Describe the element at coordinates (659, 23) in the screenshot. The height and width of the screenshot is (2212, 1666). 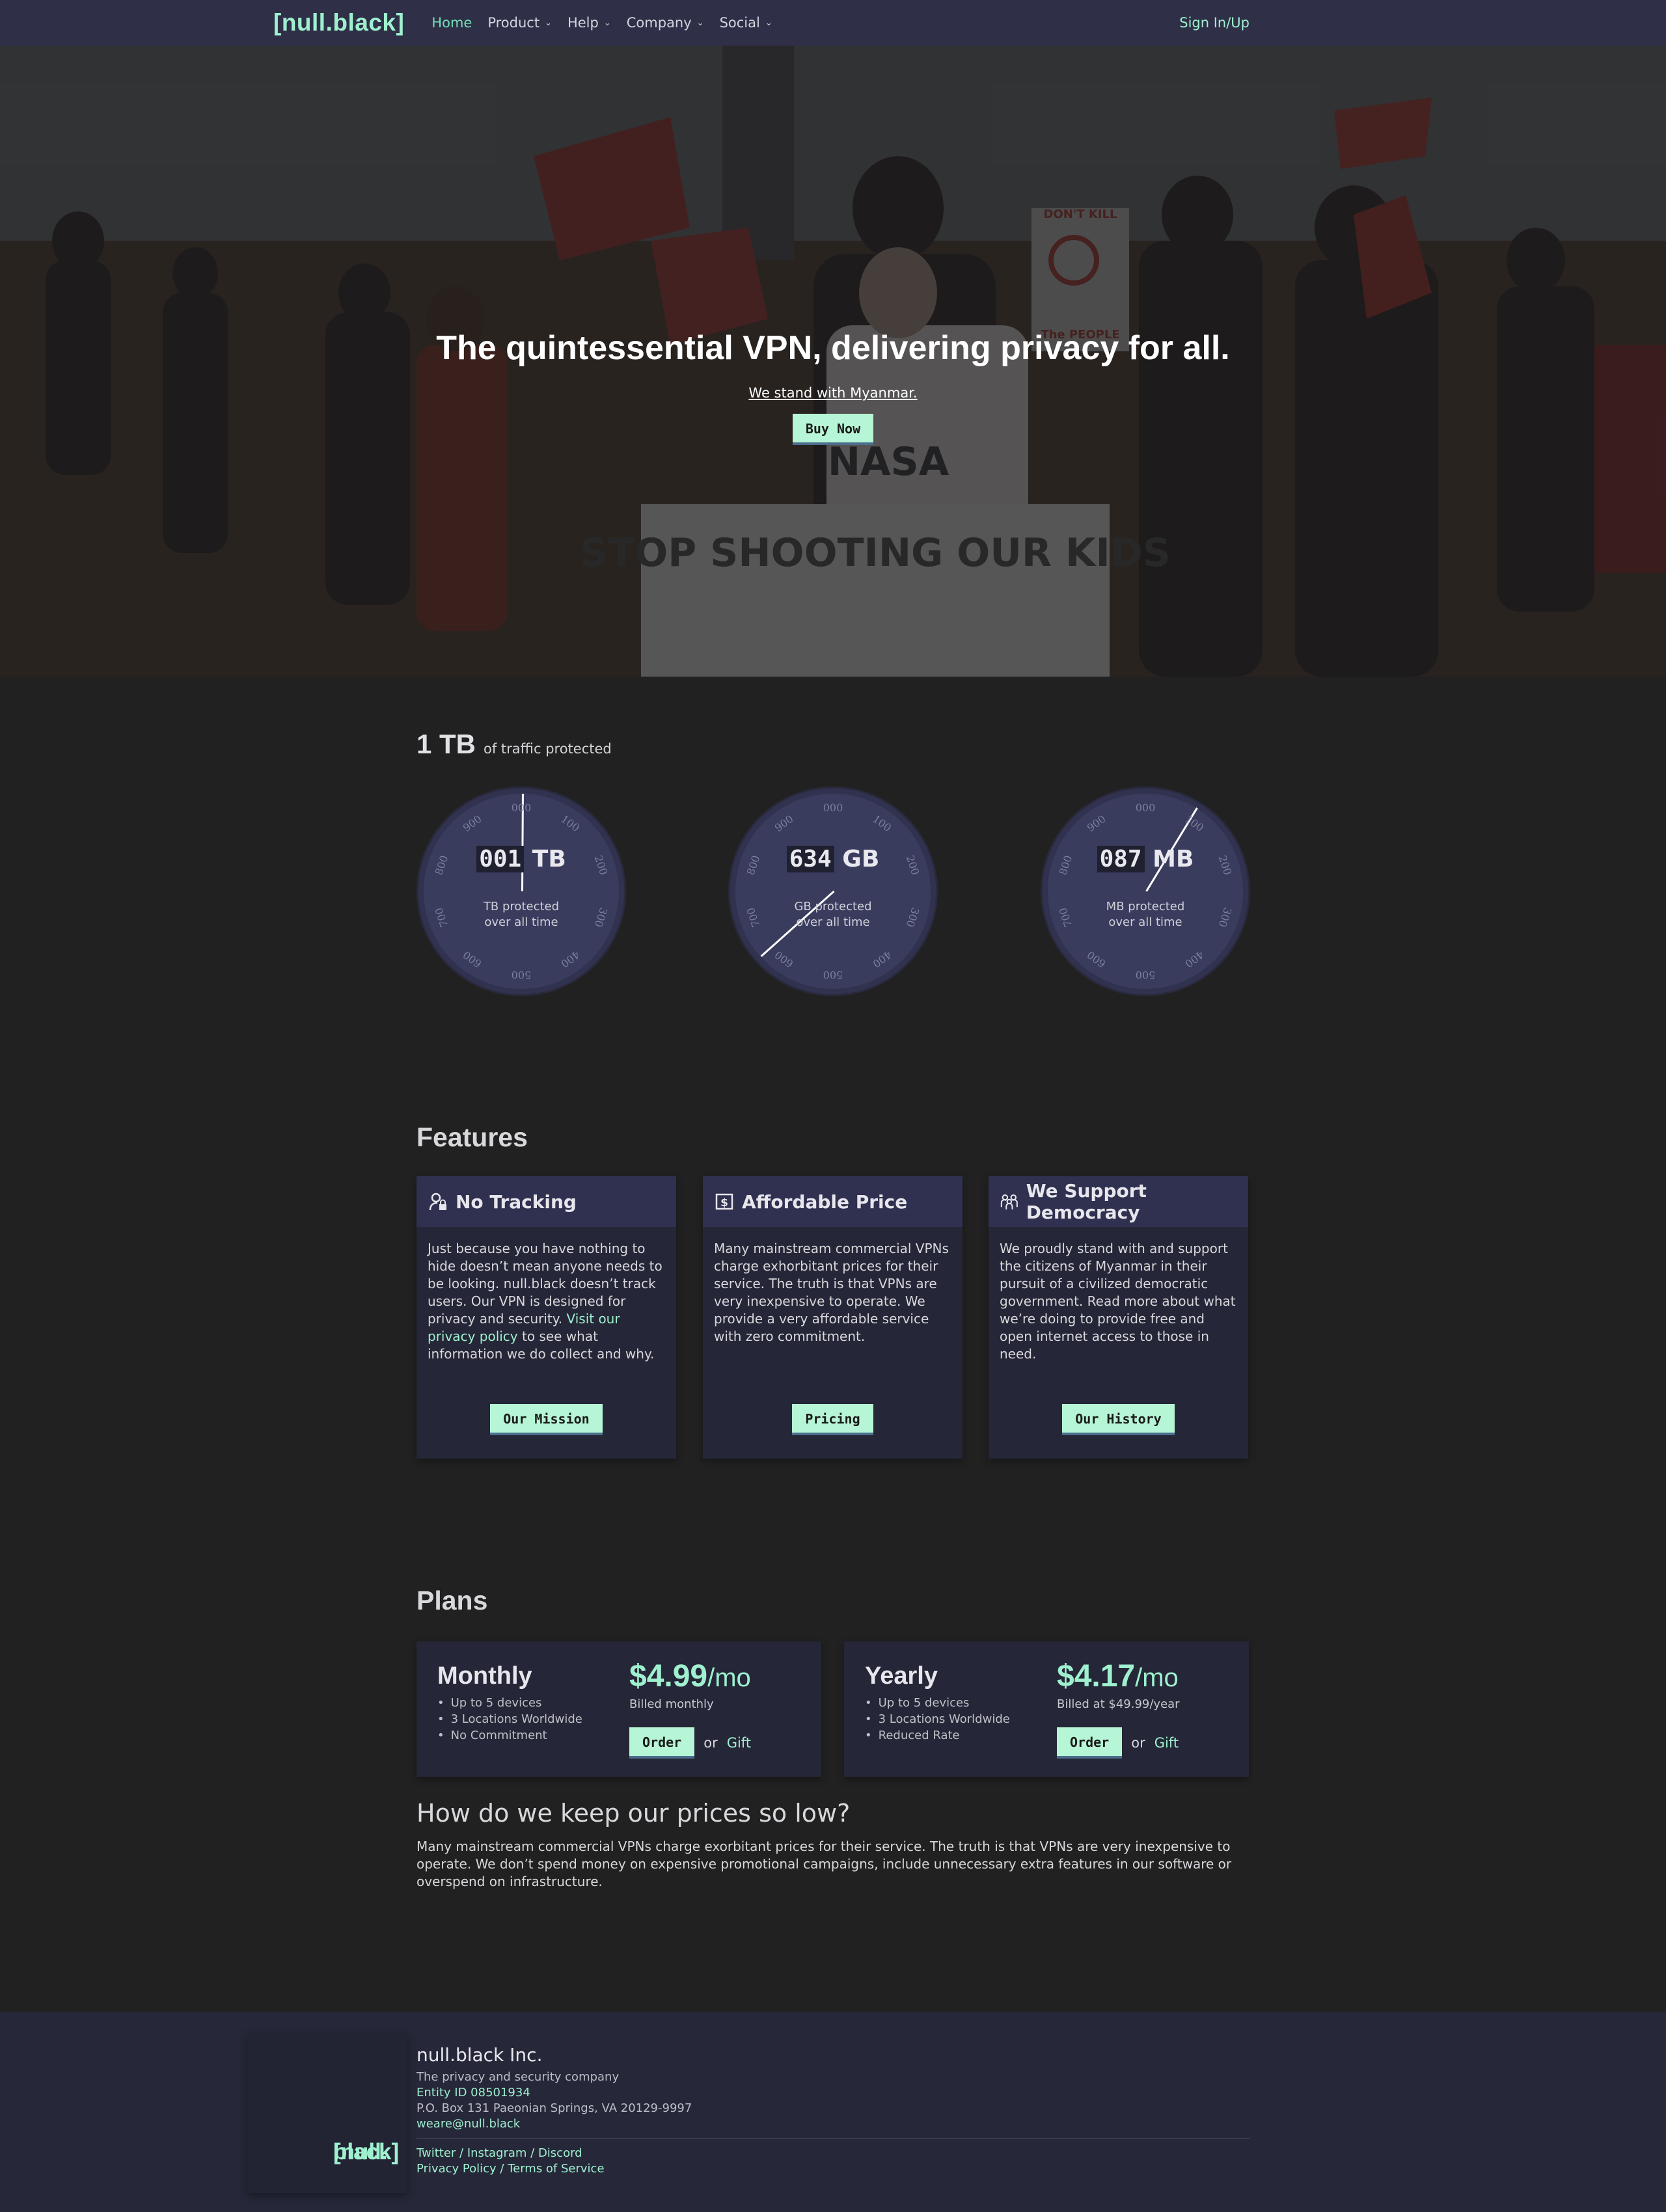
I see `nav-company-label: Company` at that location.